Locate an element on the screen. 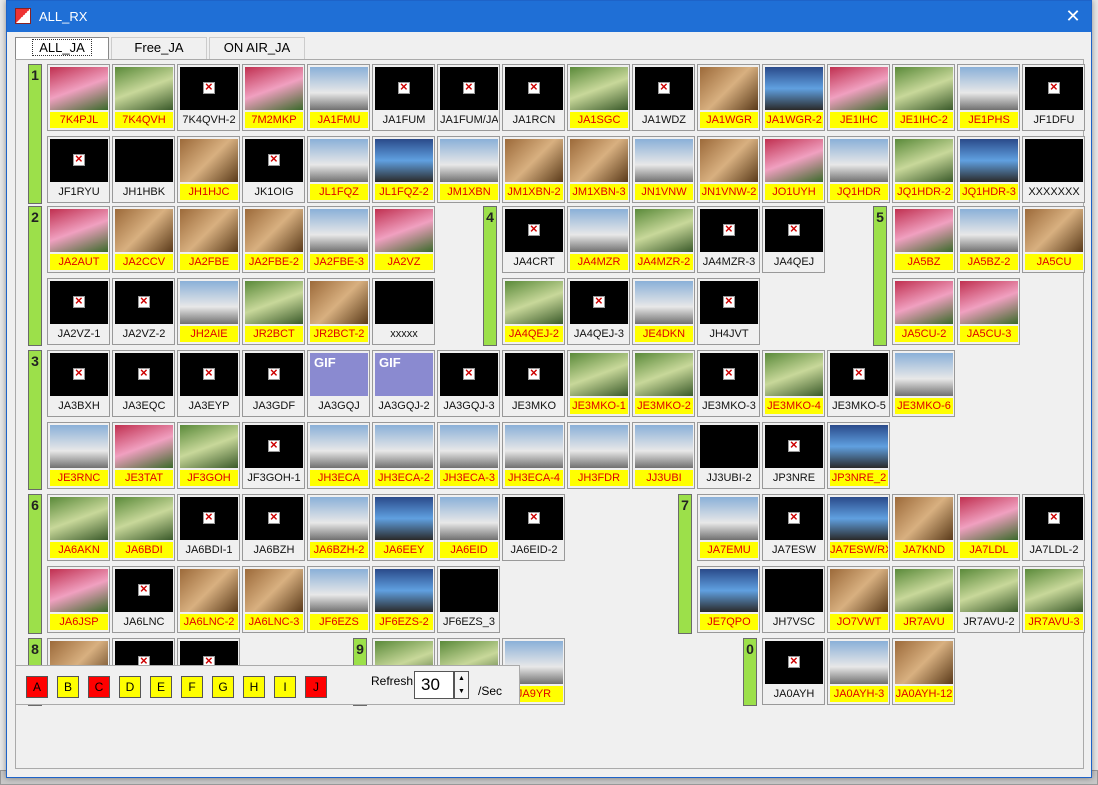  station-tile: JH2AIE is located at coordinates (208, 311).